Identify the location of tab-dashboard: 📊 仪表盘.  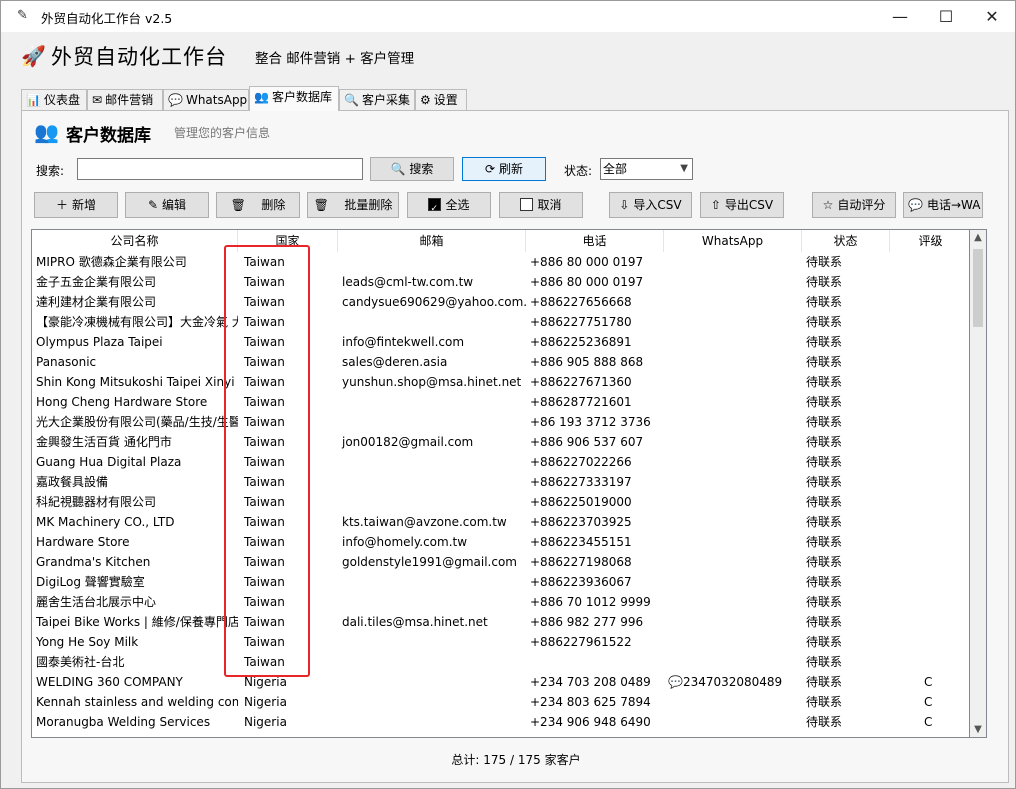
(54, 99).